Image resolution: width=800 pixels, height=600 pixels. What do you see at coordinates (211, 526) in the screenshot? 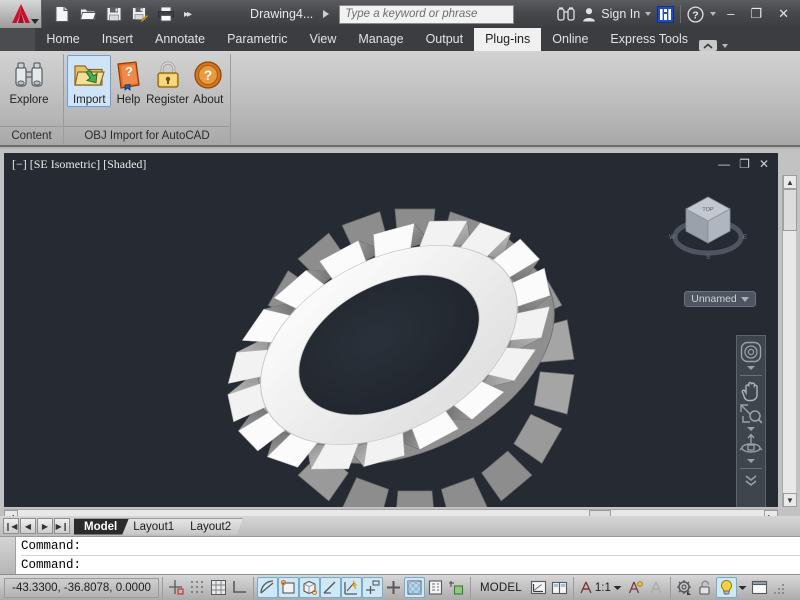
I see `layout-tab-layout2: Layout2` at bounding box center [211, 526].